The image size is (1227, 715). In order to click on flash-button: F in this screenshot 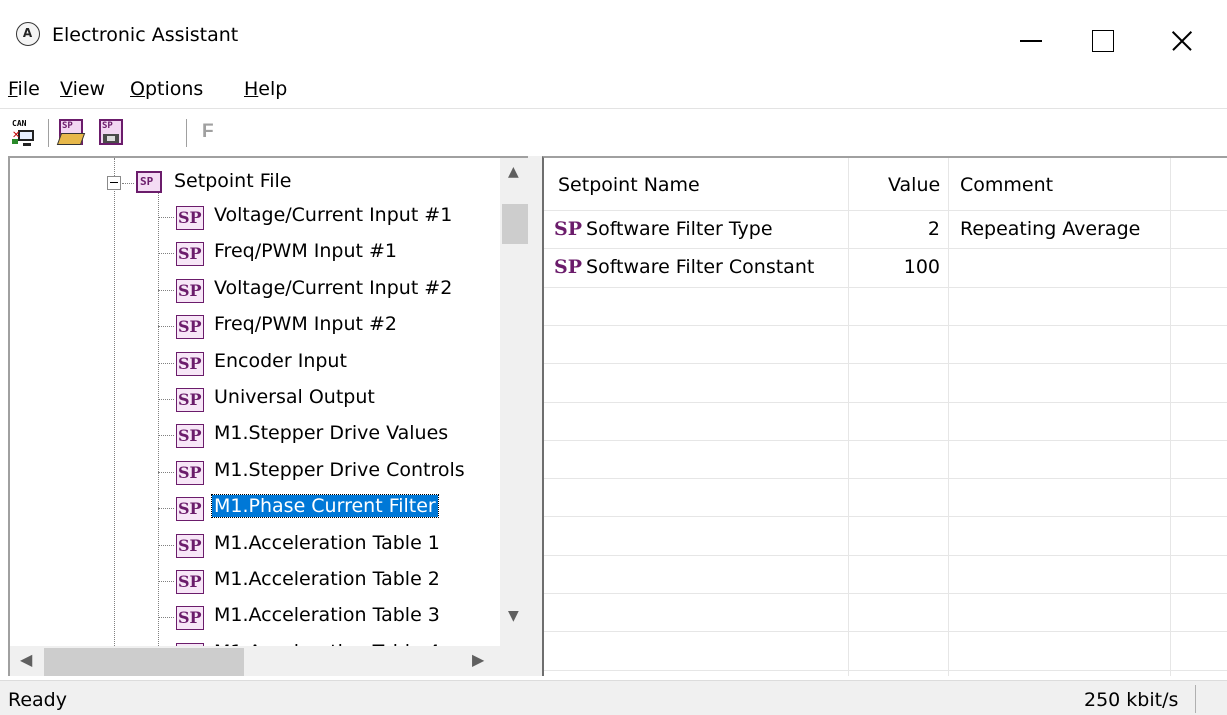, I will do `click(208, 132)`.